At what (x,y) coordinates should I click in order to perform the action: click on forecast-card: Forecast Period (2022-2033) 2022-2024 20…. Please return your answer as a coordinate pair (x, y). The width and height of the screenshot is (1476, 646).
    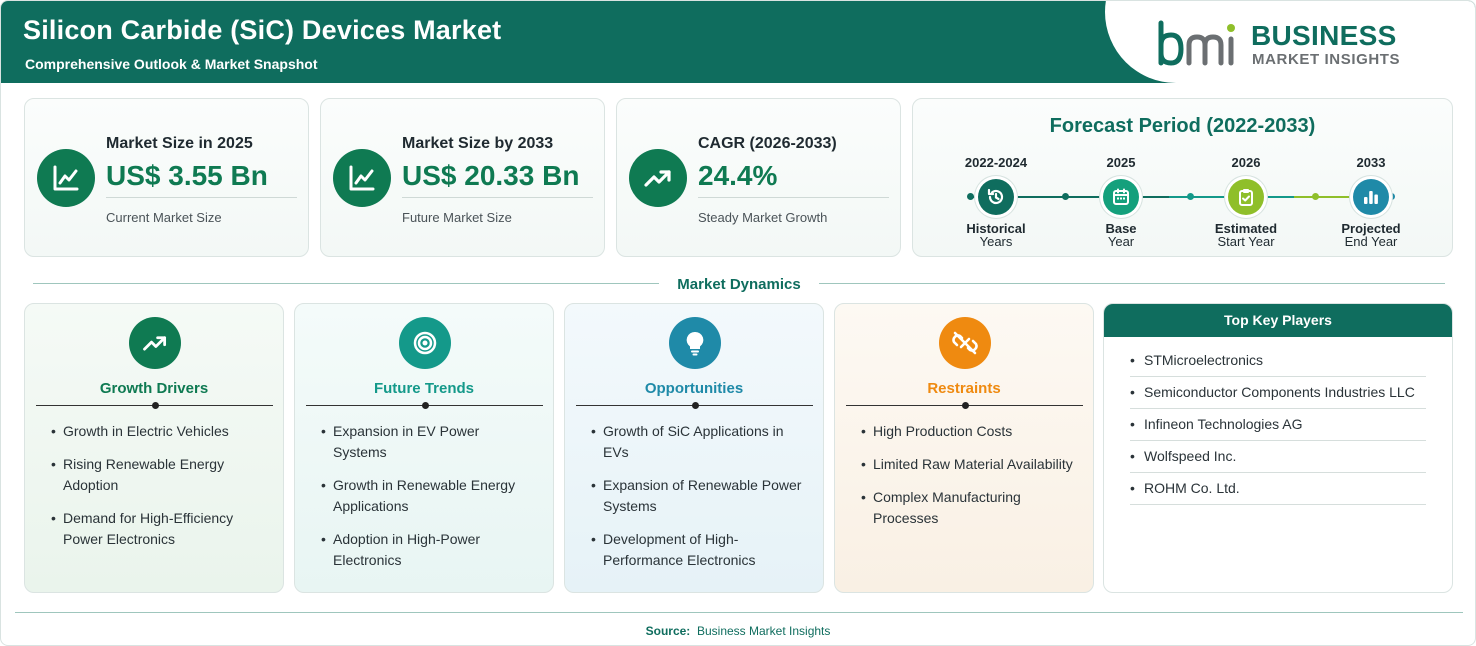
    Looking at the image, I should click on (1182, 177).